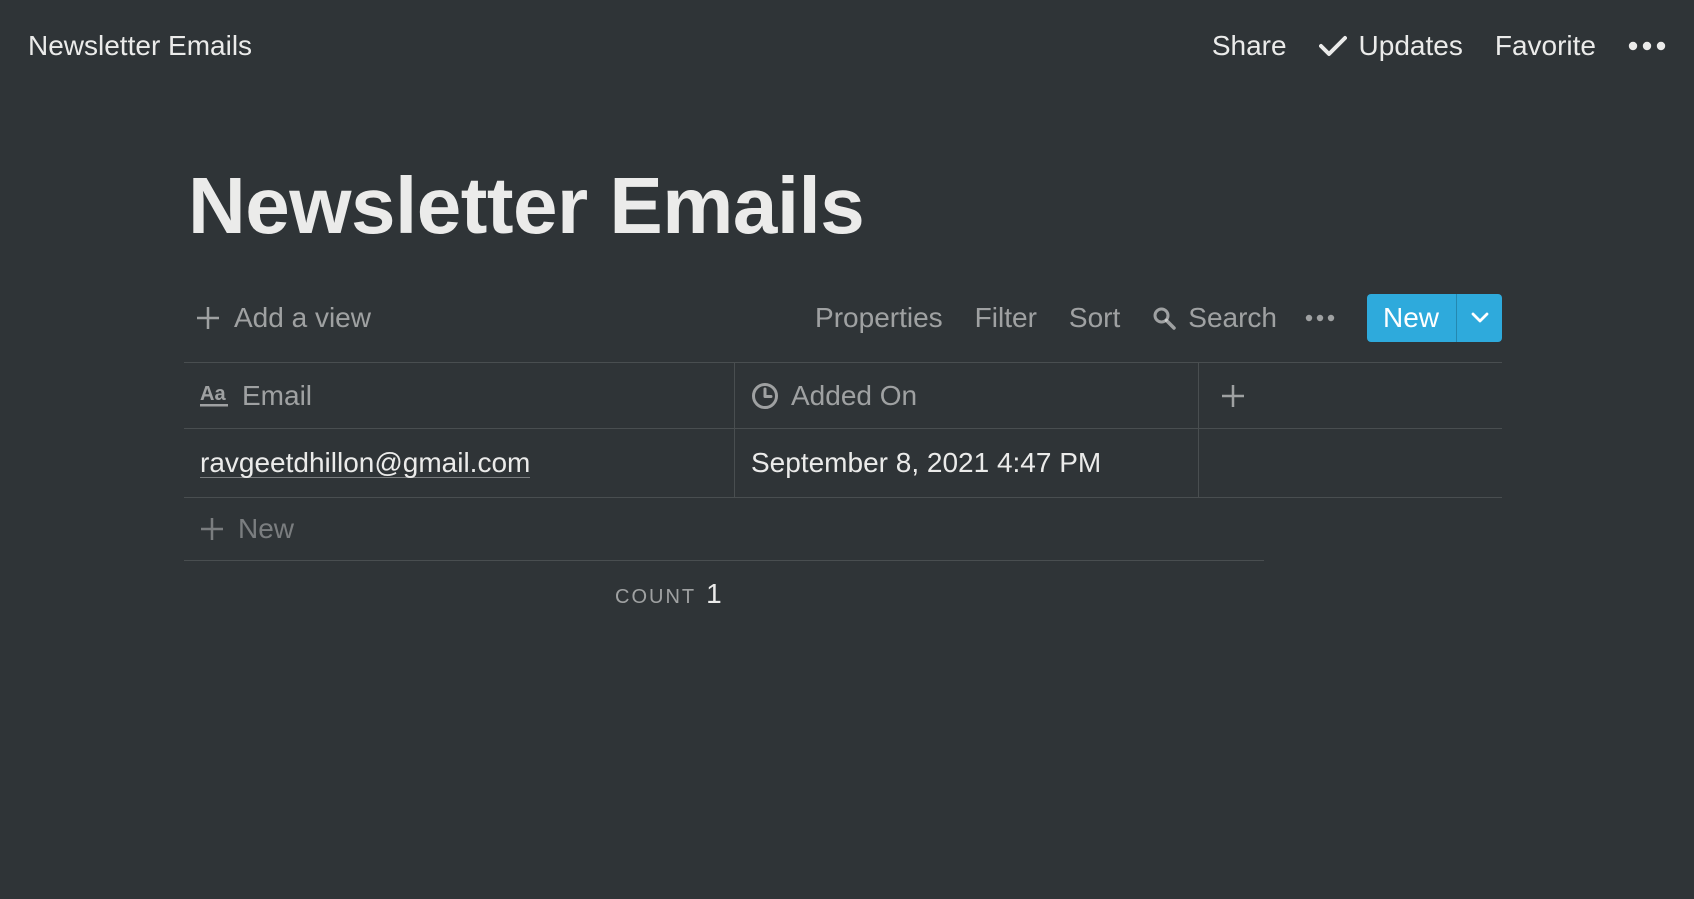 The height and width of the screenshot is (899, 1694). I want to click on count-summary: COUNT 1, so click(668, 594).